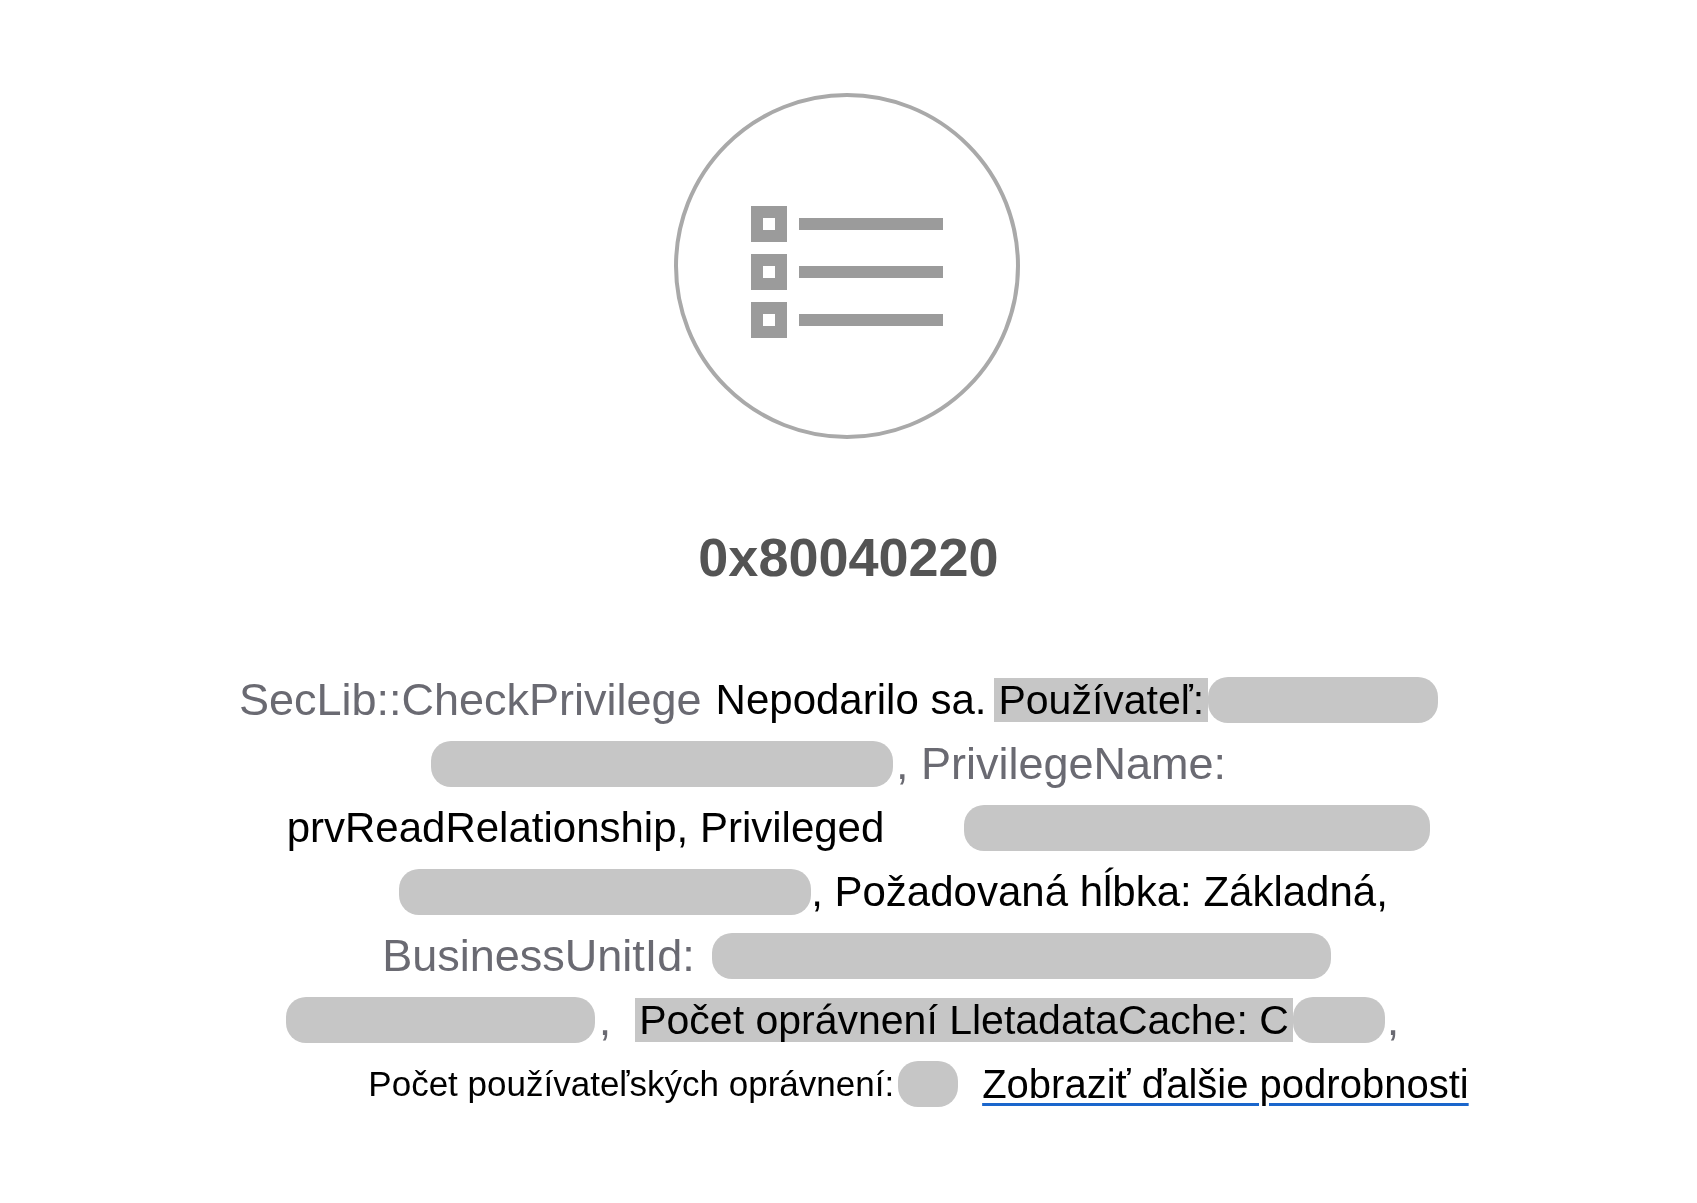 This screenshot has height=1203, width=1697. What do you see at coordinates (964, 1020) in the screenshot?
I see `highlighted-text: Počet oprávnení LletadataCache: C` at bounding box center [964, 1020].